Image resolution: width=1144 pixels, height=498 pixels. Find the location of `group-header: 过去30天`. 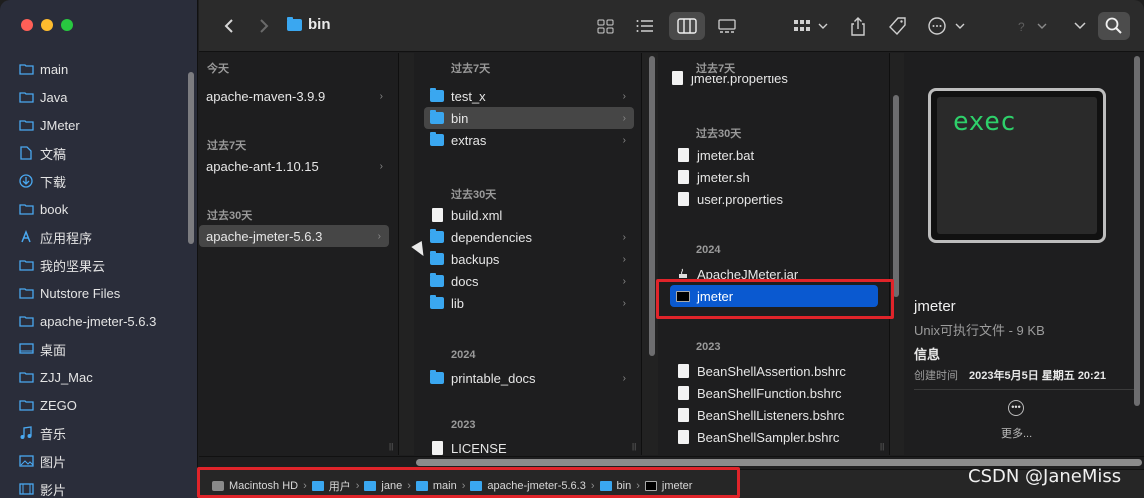

group-header: 过去30天 is located at coordinates (474, 195).